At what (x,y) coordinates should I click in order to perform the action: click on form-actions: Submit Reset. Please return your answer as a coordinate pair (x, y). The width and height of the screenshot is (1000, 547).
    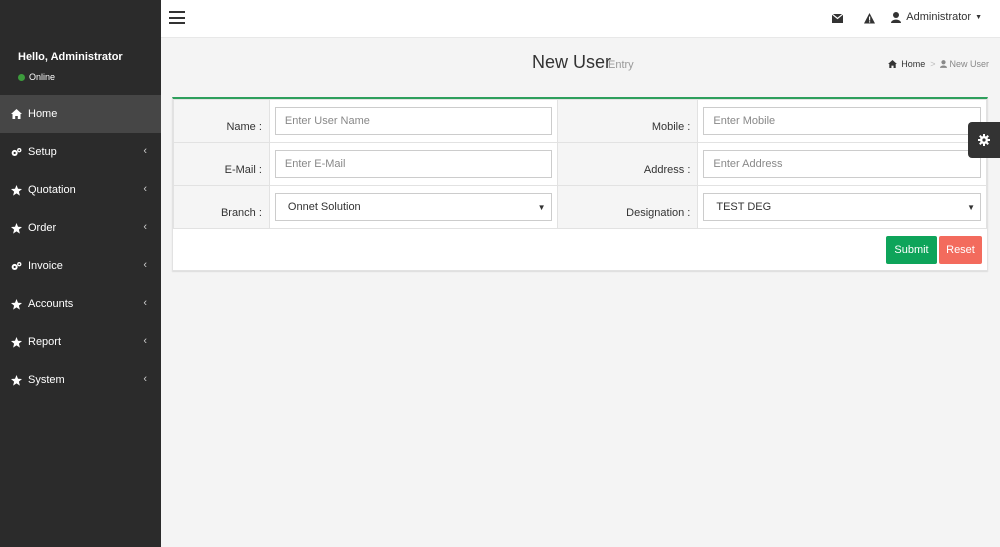
    Looking at the image, I should click on (934, 250).